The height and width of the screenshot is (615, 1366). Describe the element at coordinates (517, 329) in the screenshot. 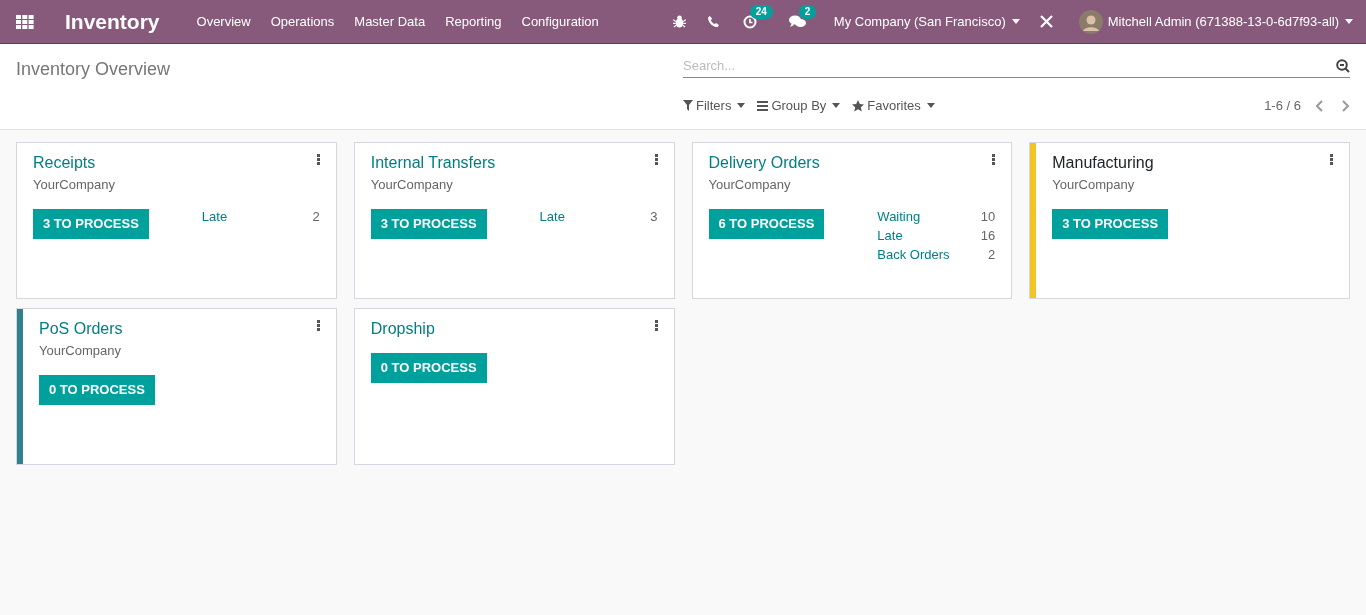

I see `card-title: Dropship` at that location.